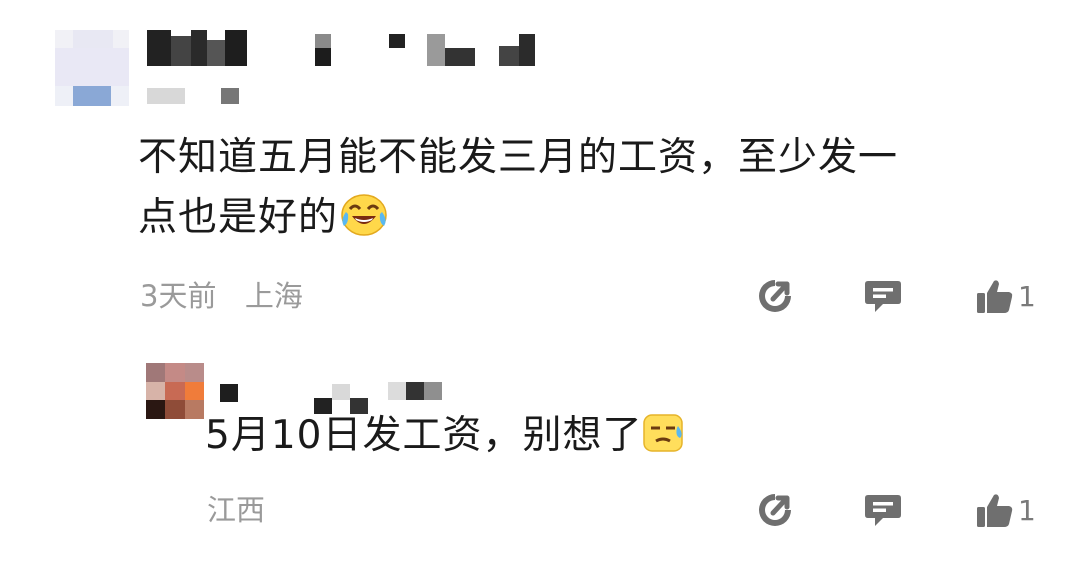 The width and height of the screenshot is (1080, 561). I want to click on laughing-tears-emoji, so click(364, 222).